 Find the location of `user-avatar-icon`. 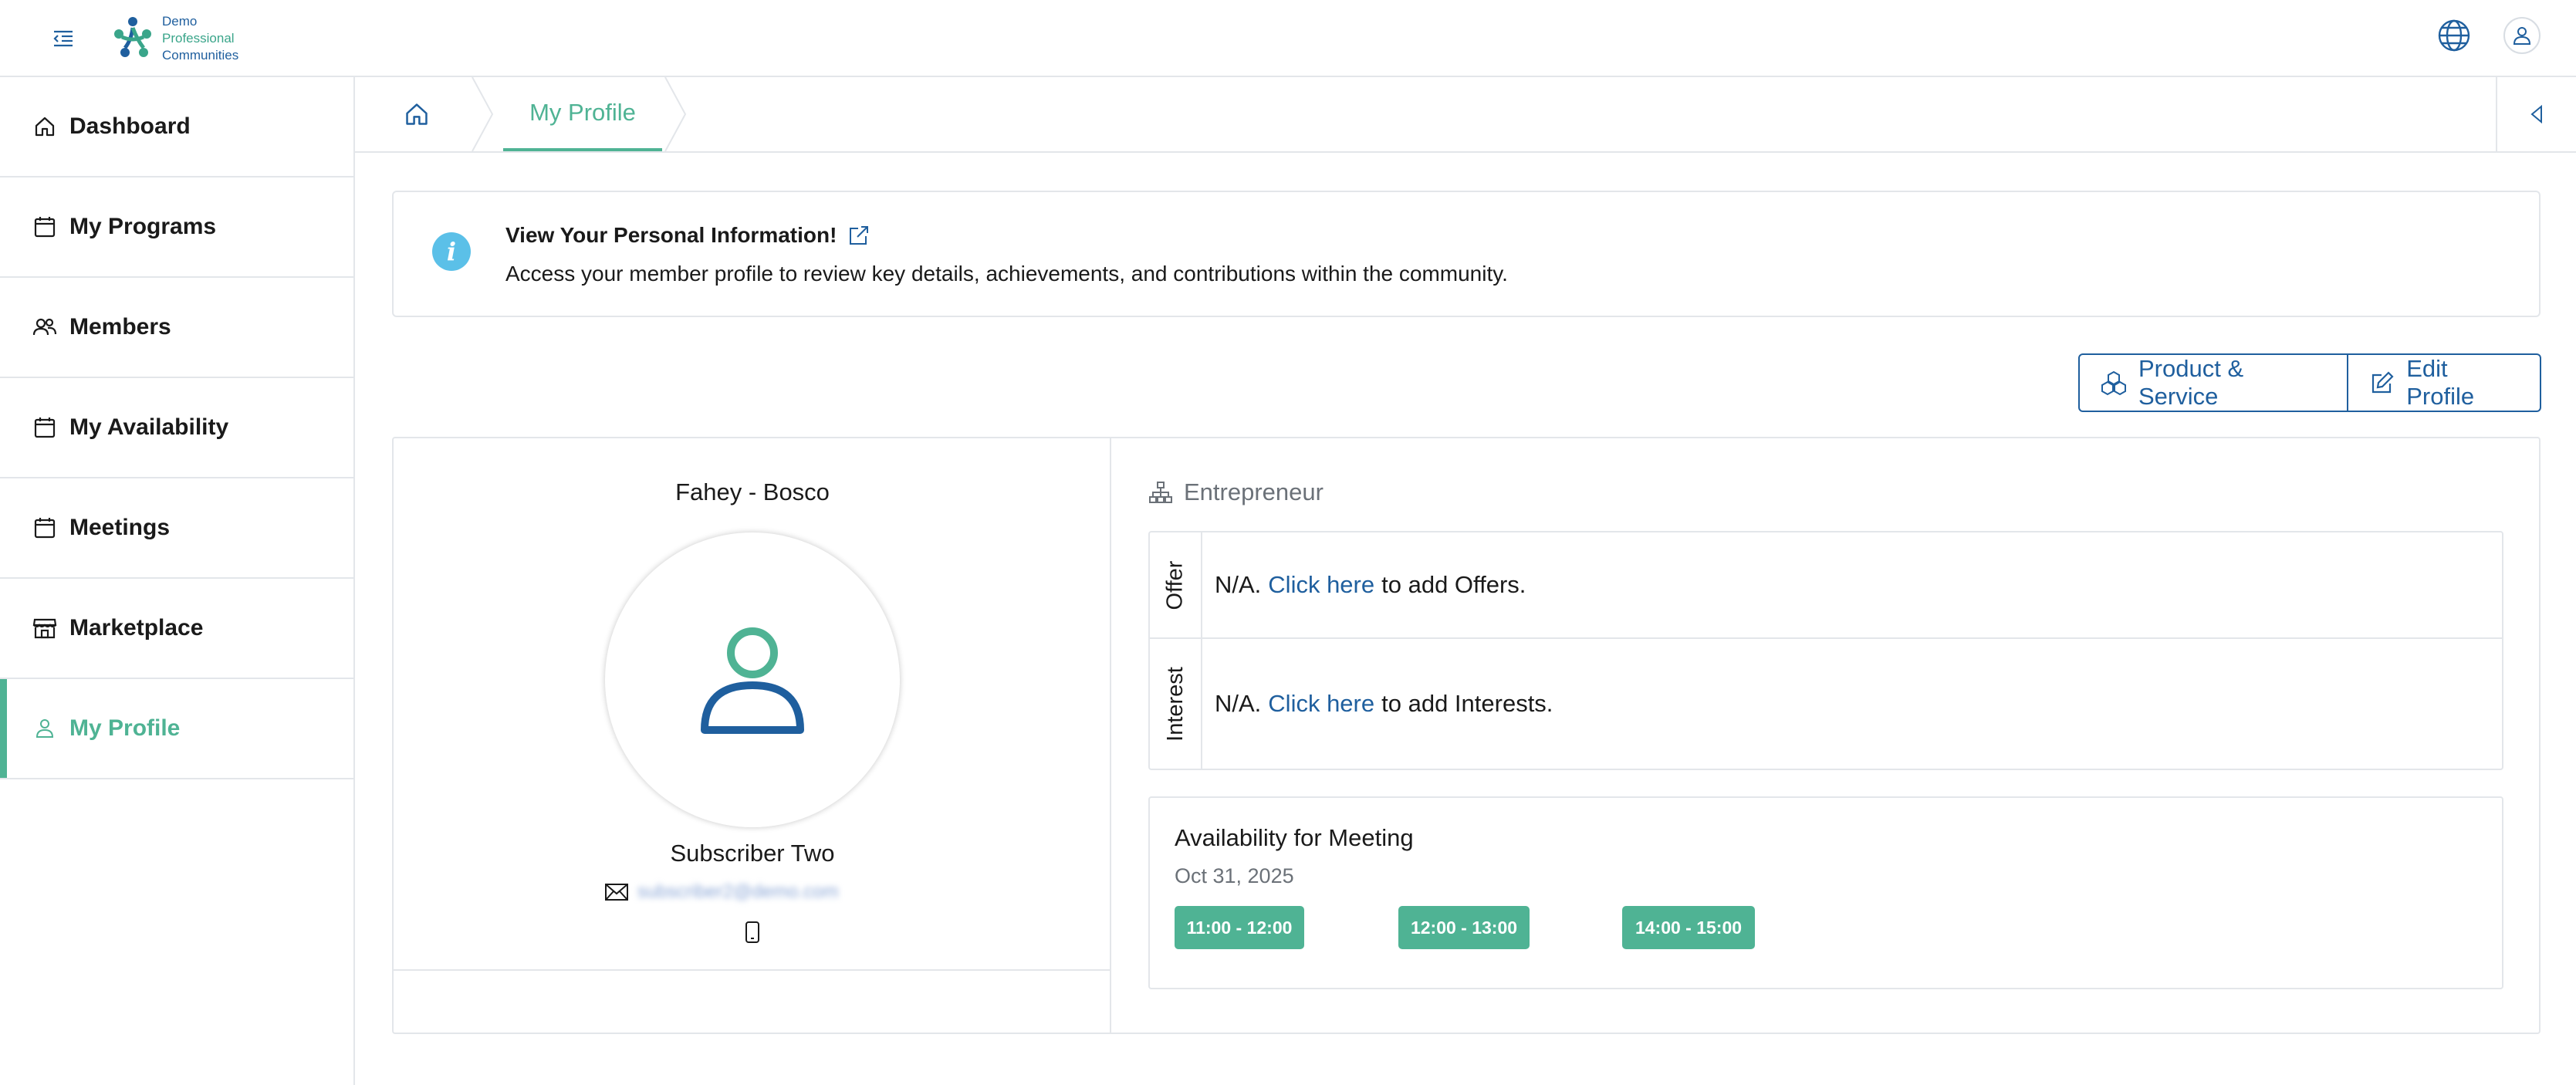

user-avatar-icon is located at coordinates (752, 680).